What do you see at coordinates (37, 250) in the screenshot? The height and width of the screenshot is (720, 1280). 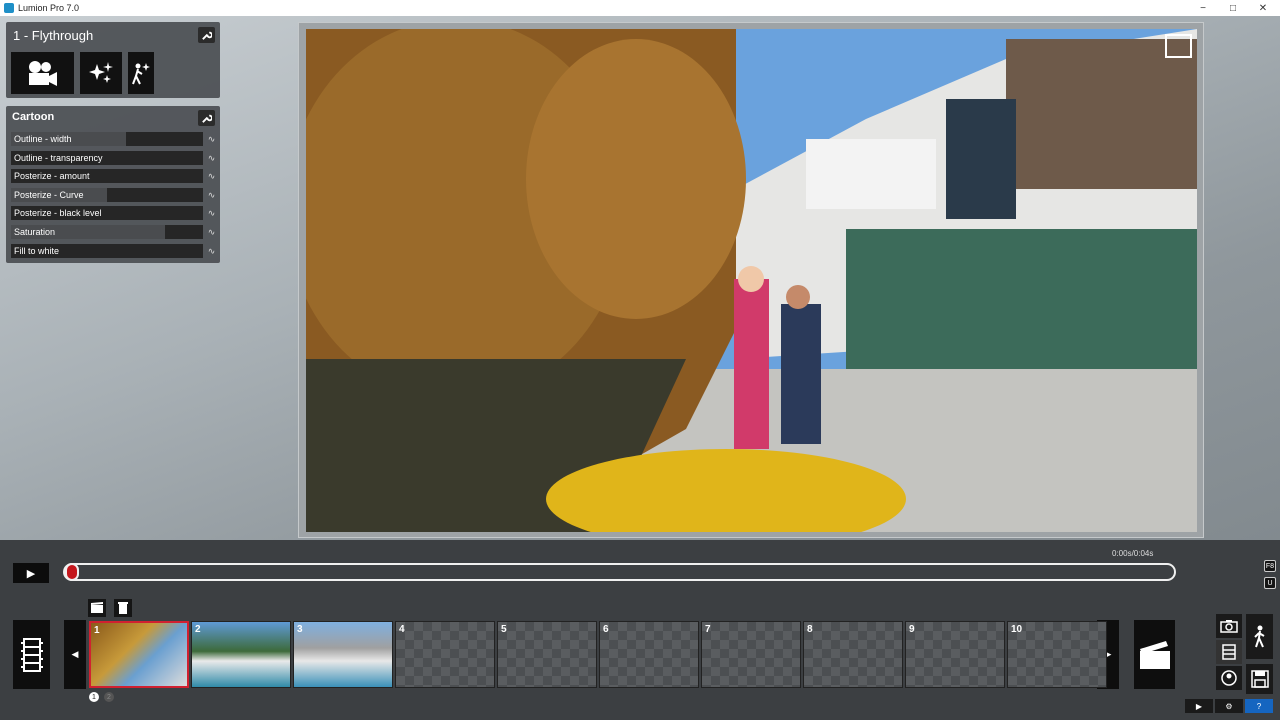 I see `slider-label: Fill to white` at bounding box center [37, 250].